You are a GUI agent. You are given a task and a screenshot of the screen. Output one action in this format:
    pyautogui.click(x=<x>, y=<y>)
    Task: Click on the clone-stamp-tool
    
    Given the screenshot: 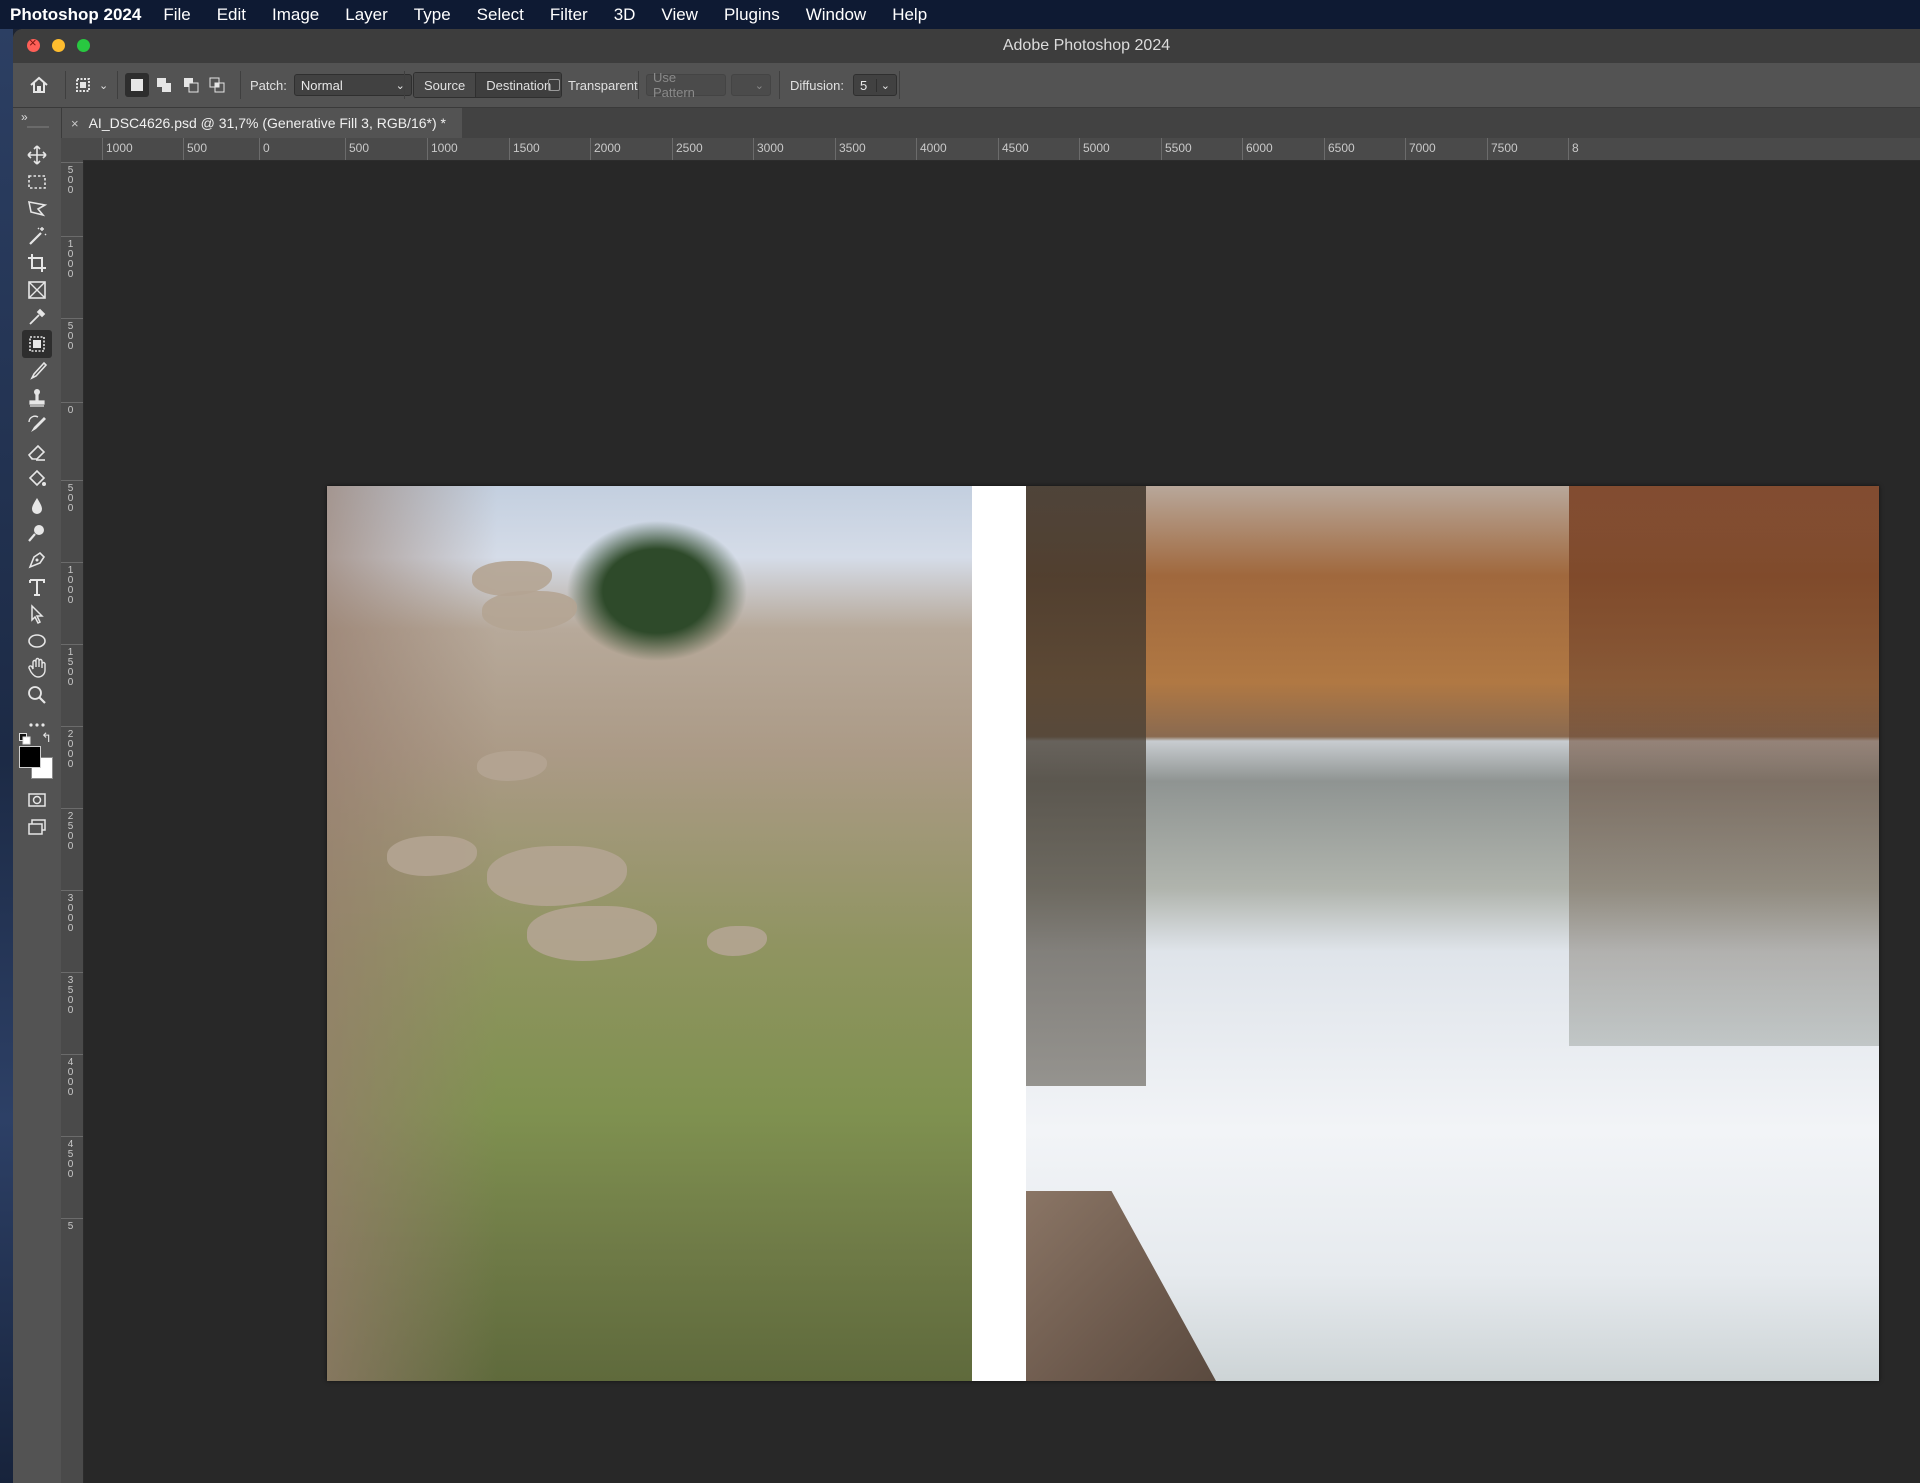 What is the action you would take?
    pyautogui.click(x=37, y=398)
    